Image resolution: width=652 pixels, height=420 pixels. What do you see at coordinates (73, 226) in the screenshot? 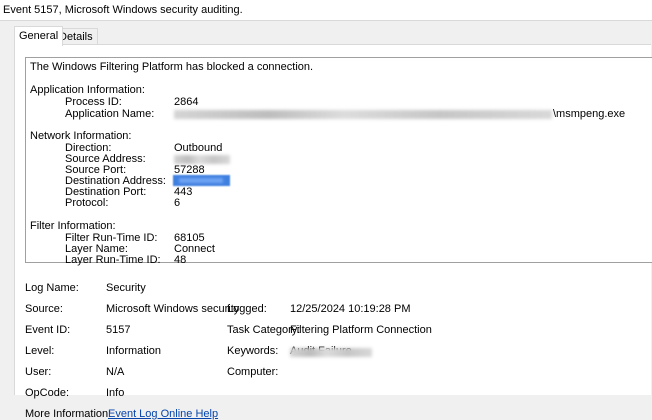
I see `filter-info-heading: Filter Information:` at bounding box center [73, 226].